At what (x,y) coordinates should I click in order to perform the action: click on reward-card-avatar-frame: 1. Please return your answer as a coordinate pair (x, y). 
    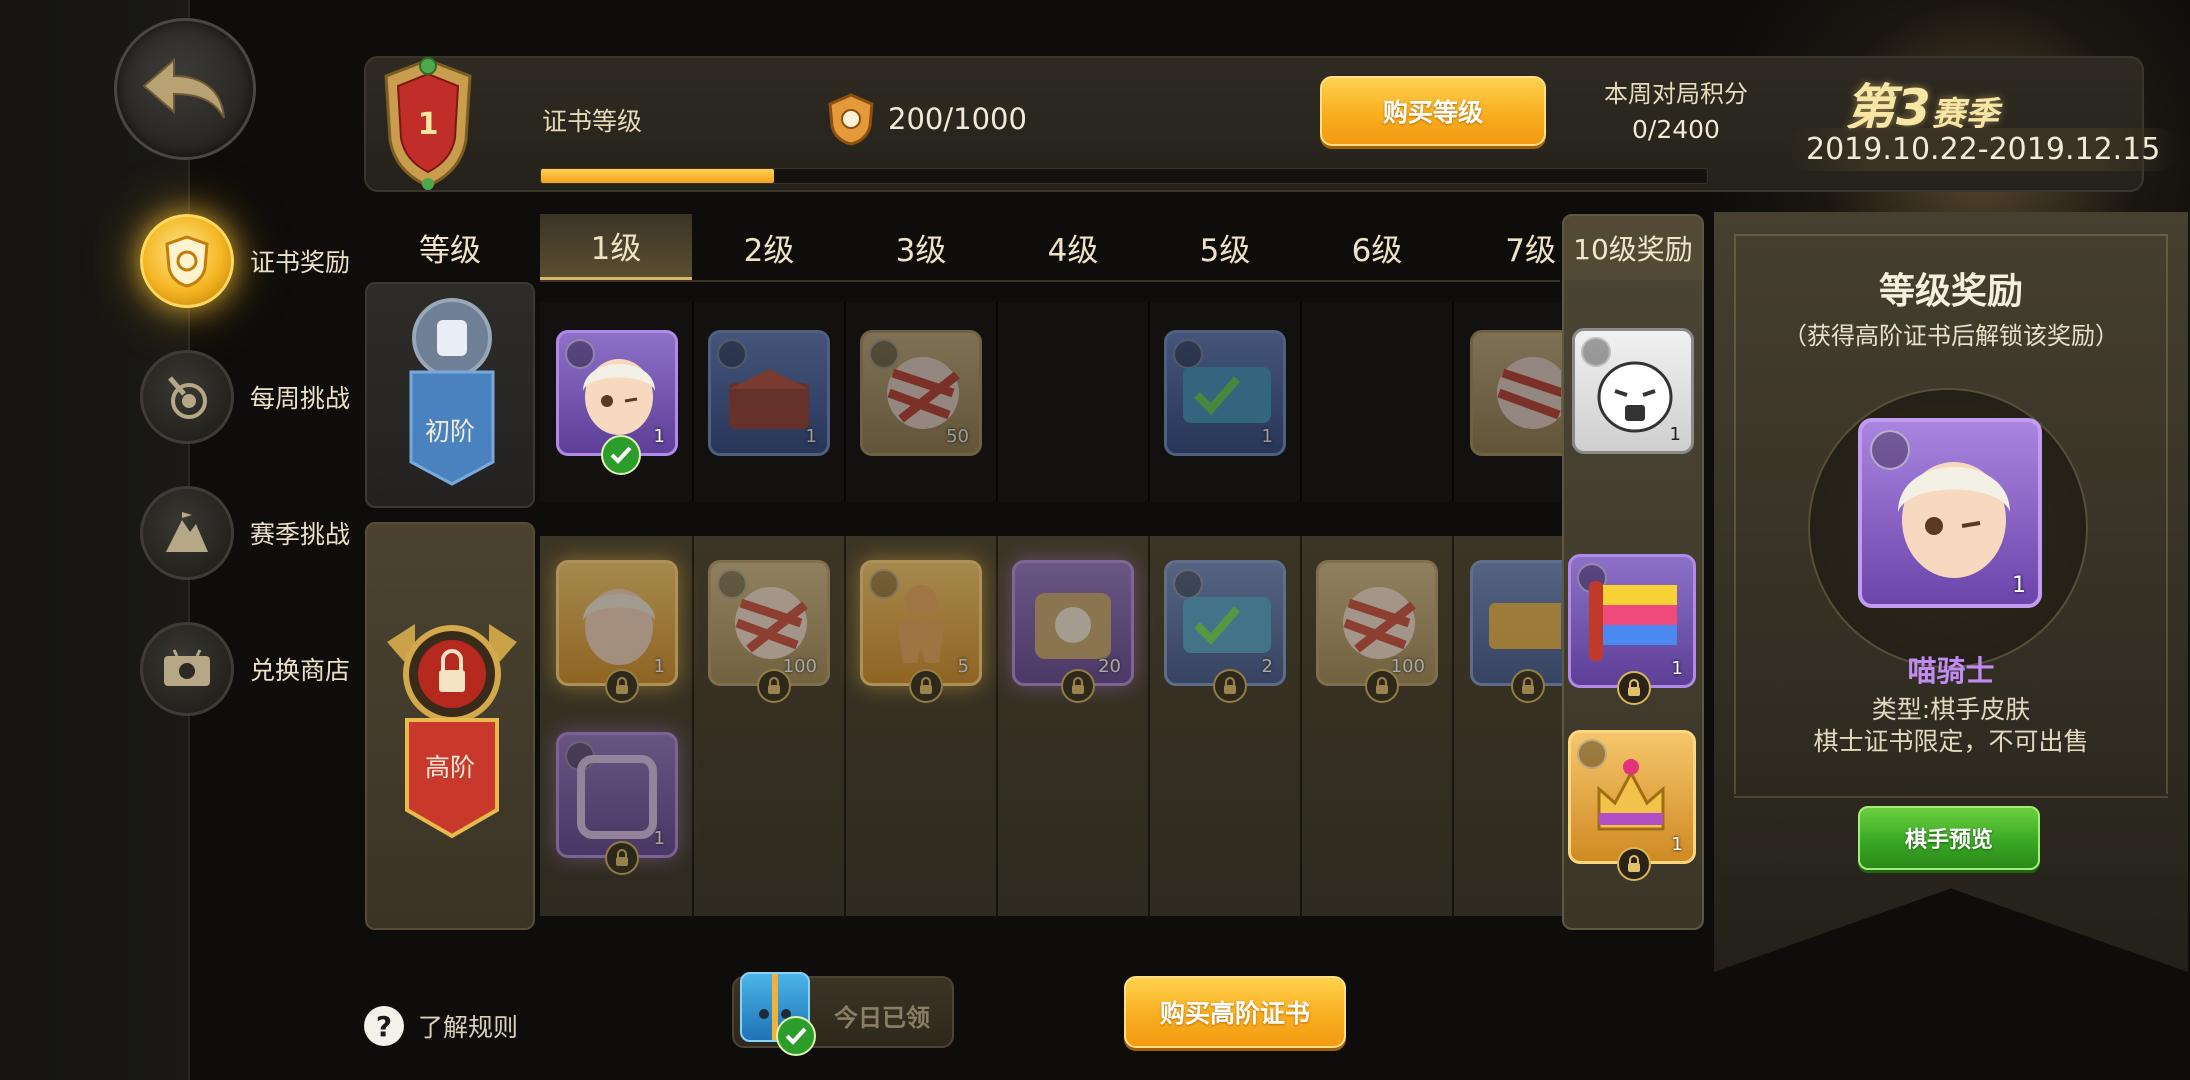
    Looking at the image, I should click on (617, 803).